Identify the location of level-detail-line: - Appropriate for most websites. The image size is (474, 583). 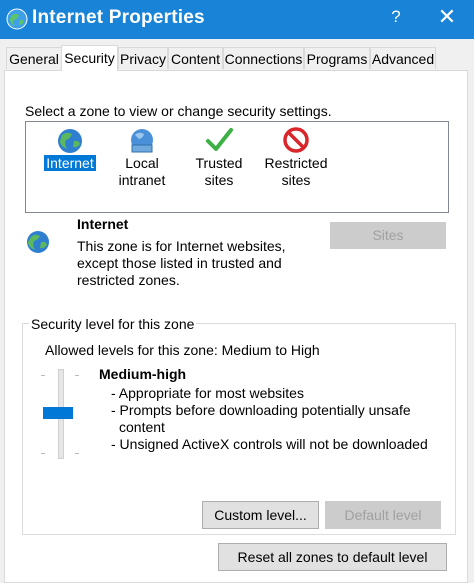
(207, 393).